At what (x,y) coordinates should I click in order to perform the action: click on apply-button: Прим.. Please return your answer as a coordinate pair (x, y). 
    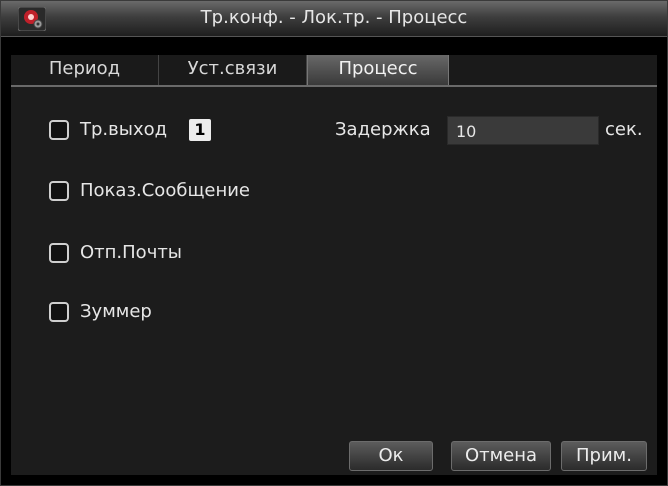
    Looking at the image, I should click on (604, 456).